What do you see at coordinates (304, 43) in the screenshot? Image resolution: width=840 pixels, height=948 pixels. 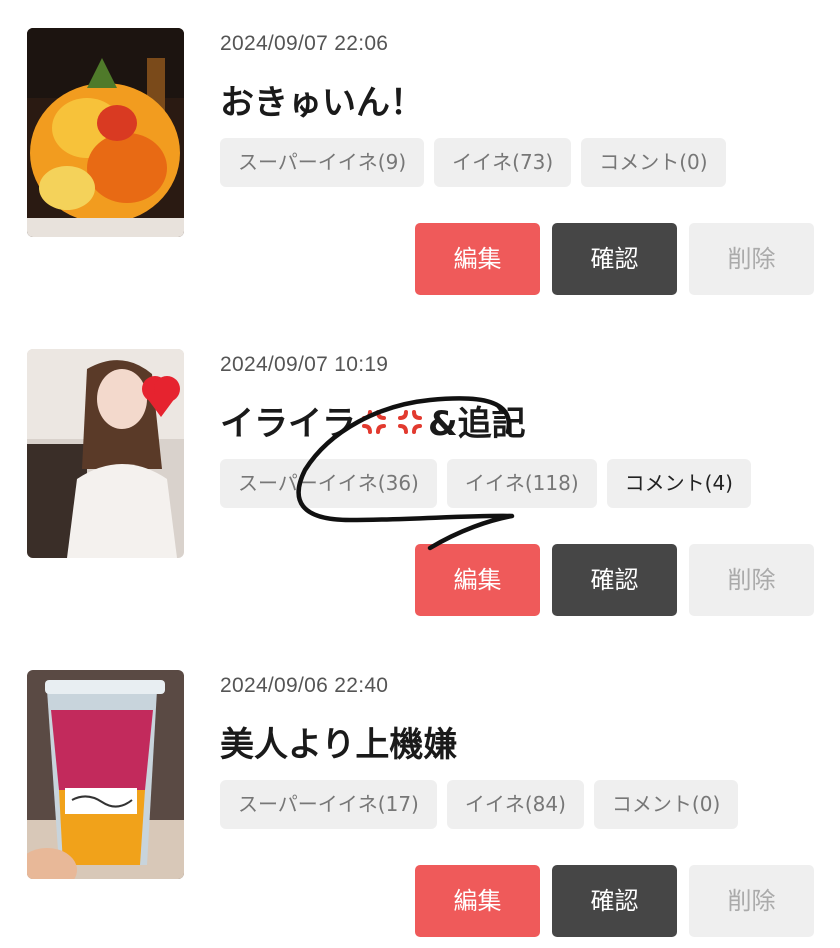 I see `post-date: 2024/09/07 22:06` at bounding box center [304, 43].